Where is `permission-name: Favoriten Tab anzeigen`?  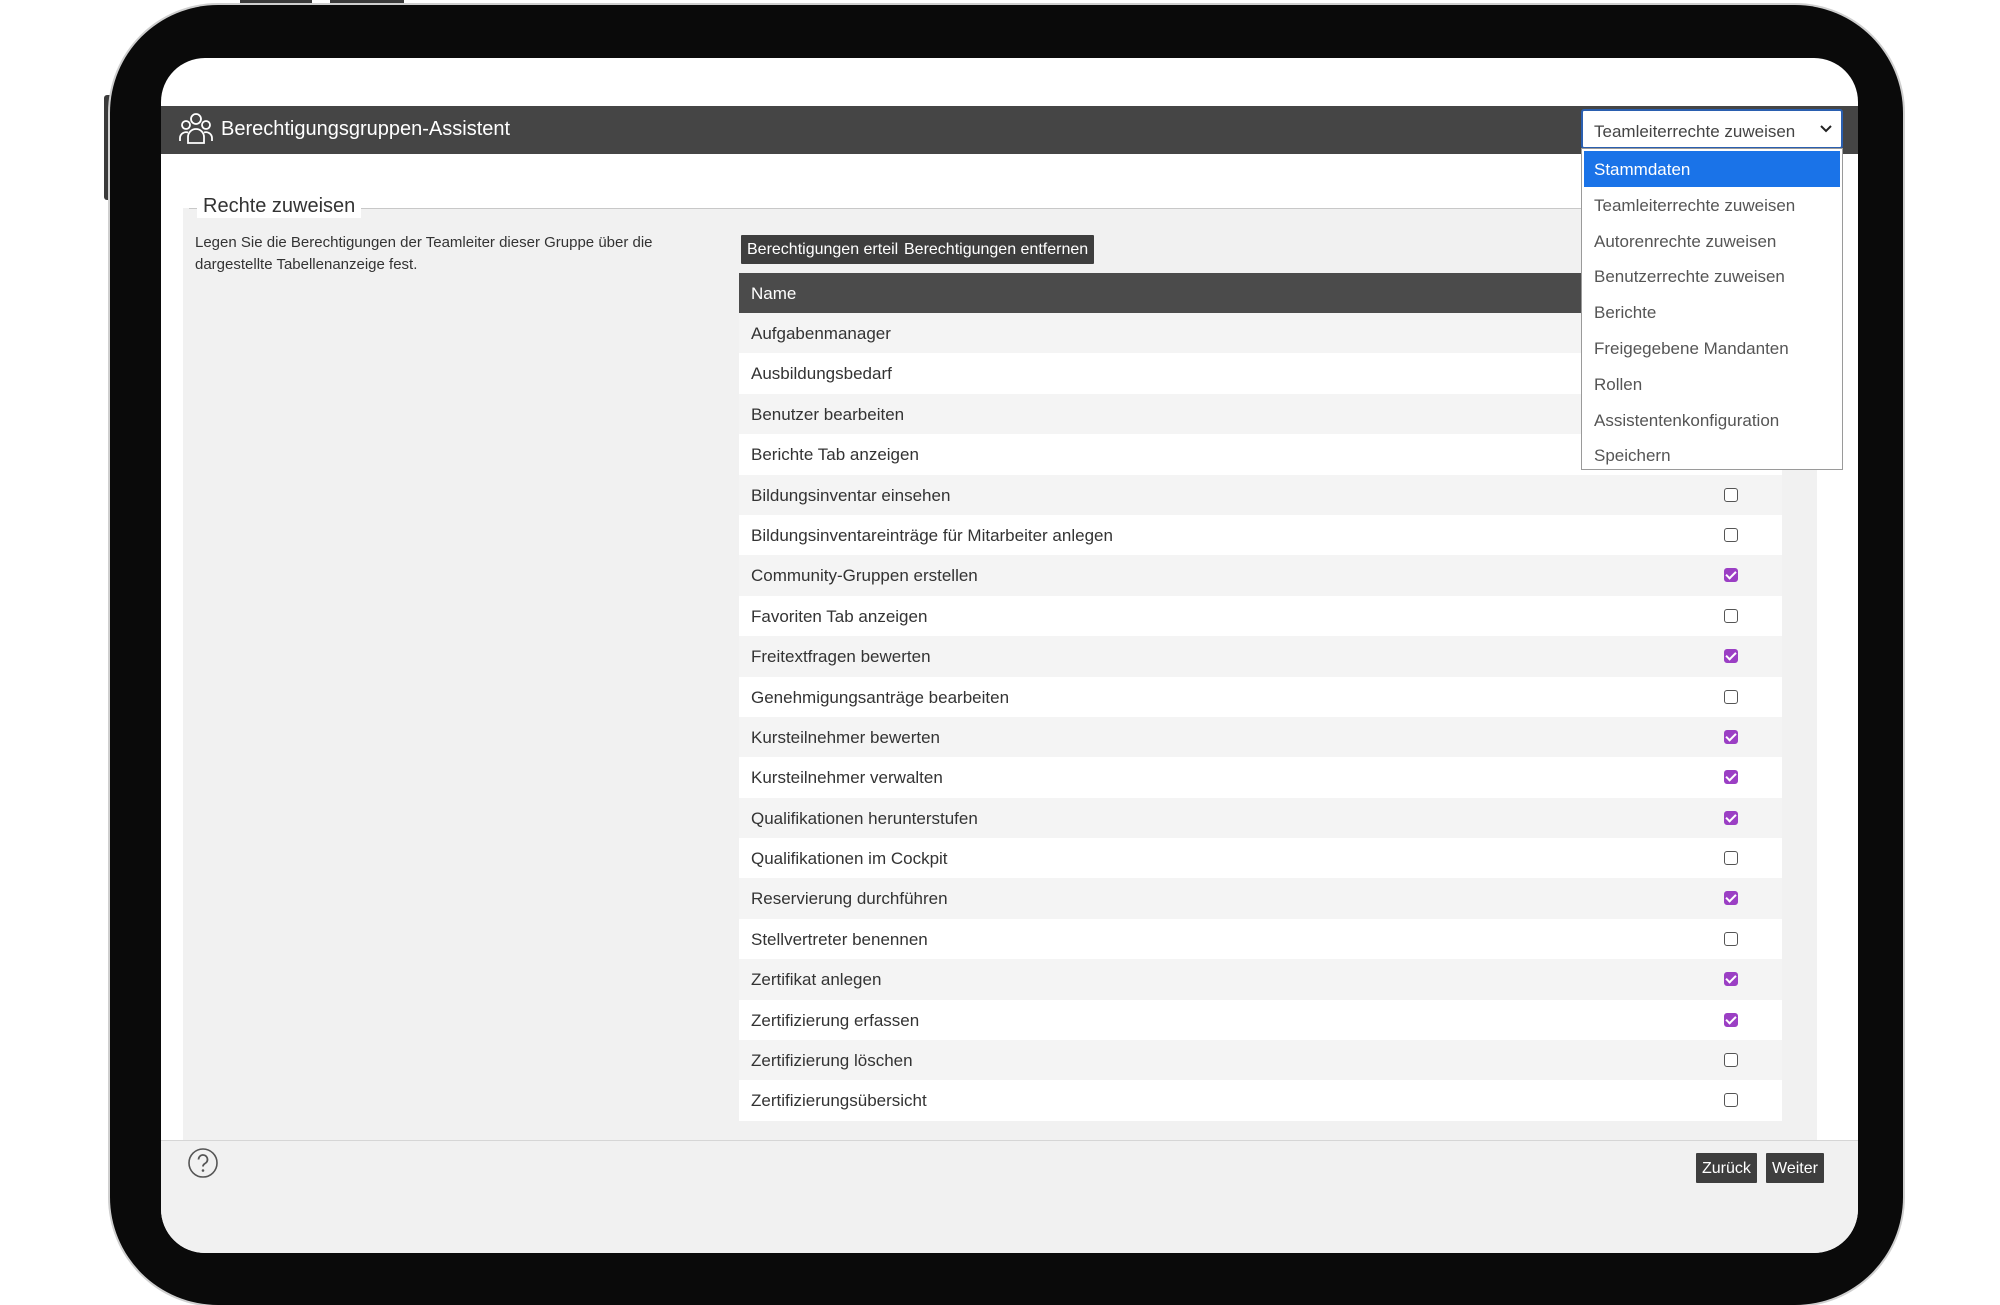
permission-name: Favoriten Tab anzeigen is located at coordinates (839, 616).